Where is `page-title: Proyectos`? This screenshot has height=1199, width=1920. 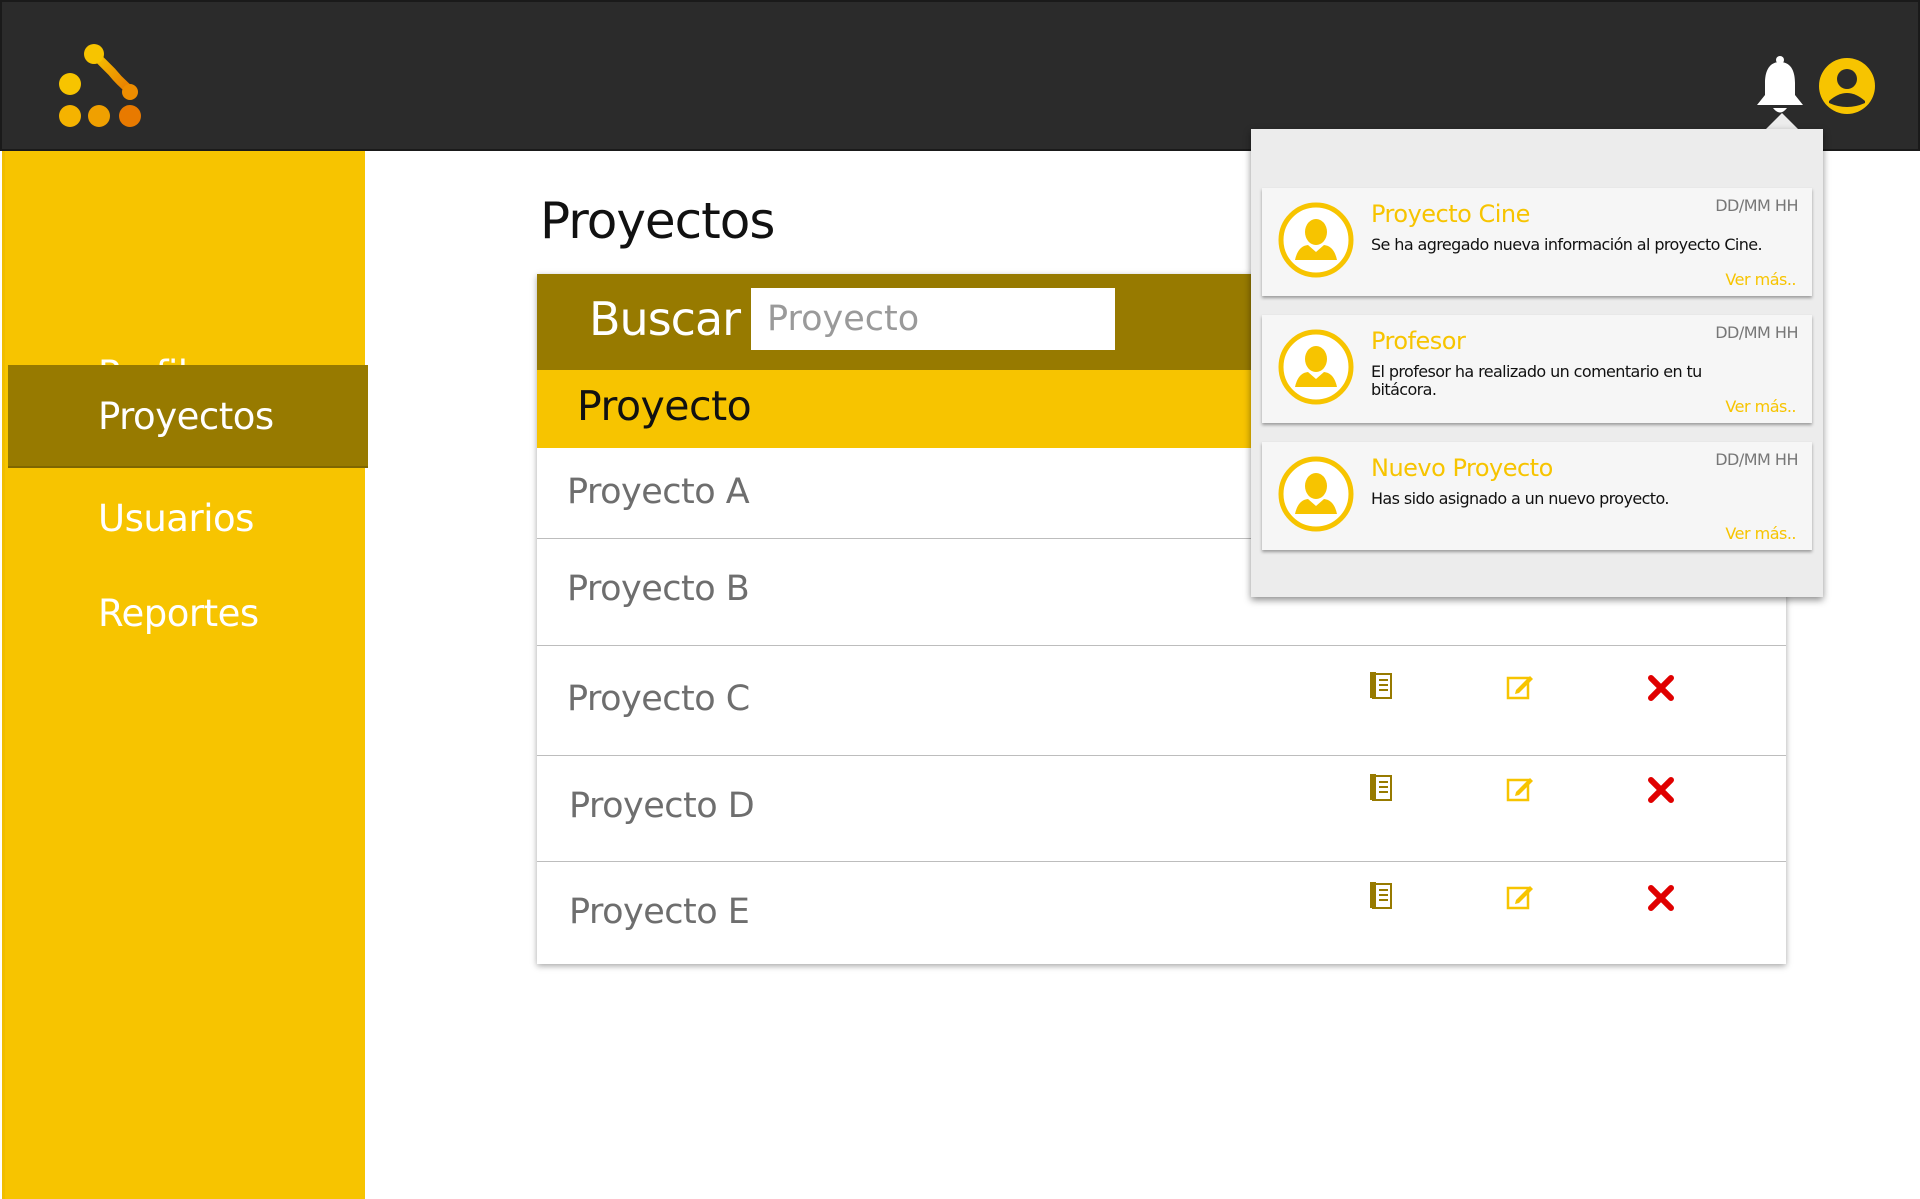
page-title: Proyectos is located at coordinates (657, 221).